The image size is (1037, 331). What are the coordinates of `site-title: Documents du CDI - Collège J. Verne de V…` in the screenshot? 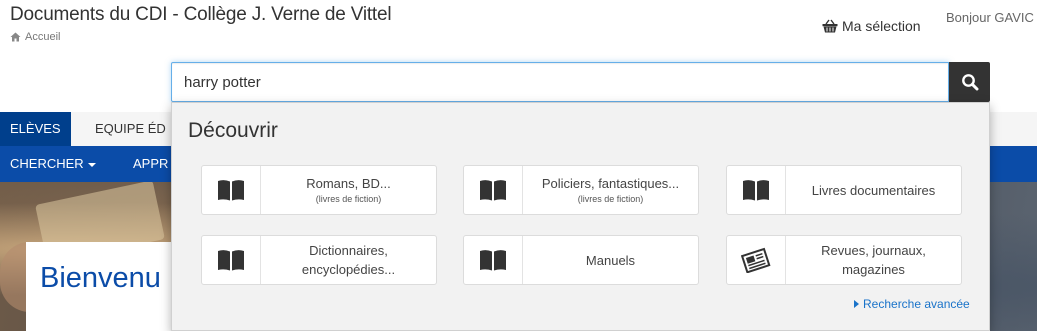 It's located at (201, 15).